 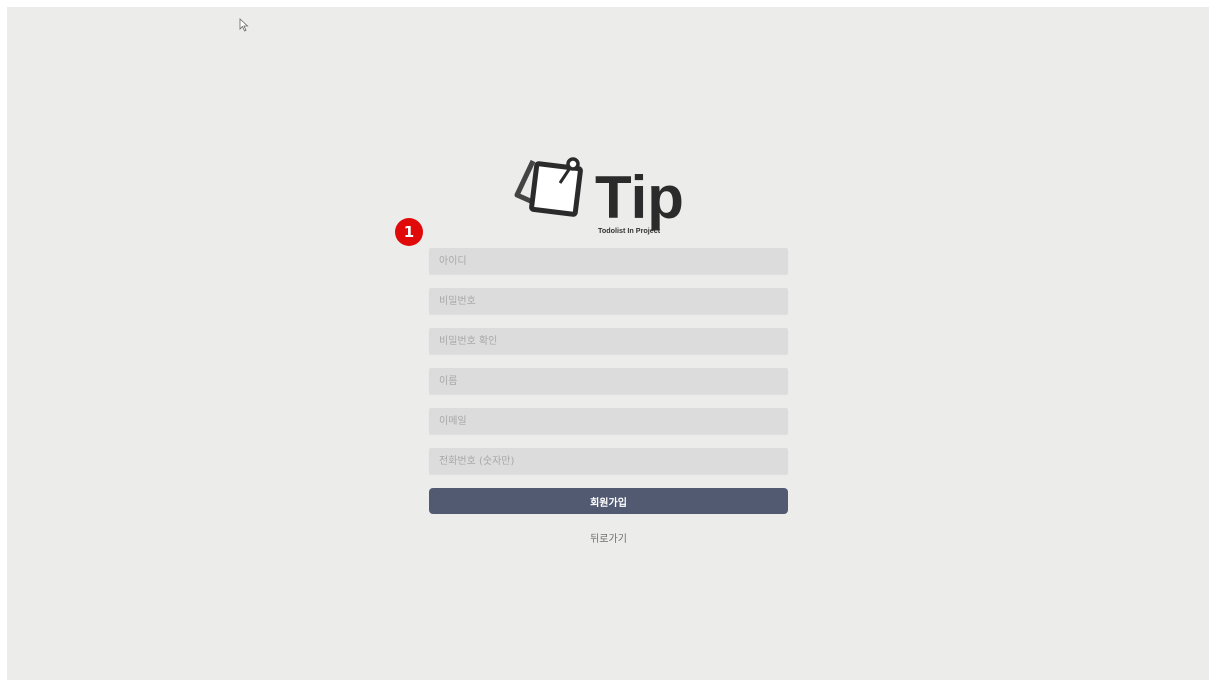 I want to click on back-link: 뒤로가기, so click(x=608, y=537).